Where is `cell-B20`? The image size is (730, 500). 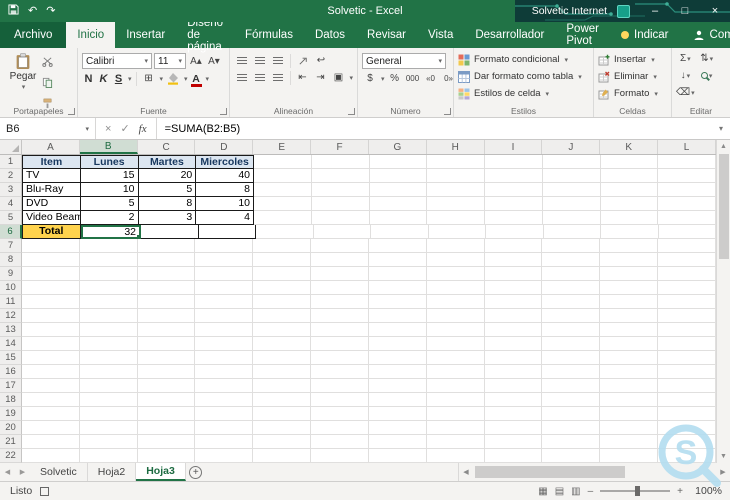 cell-B20 is located at coordinates (108, 428).